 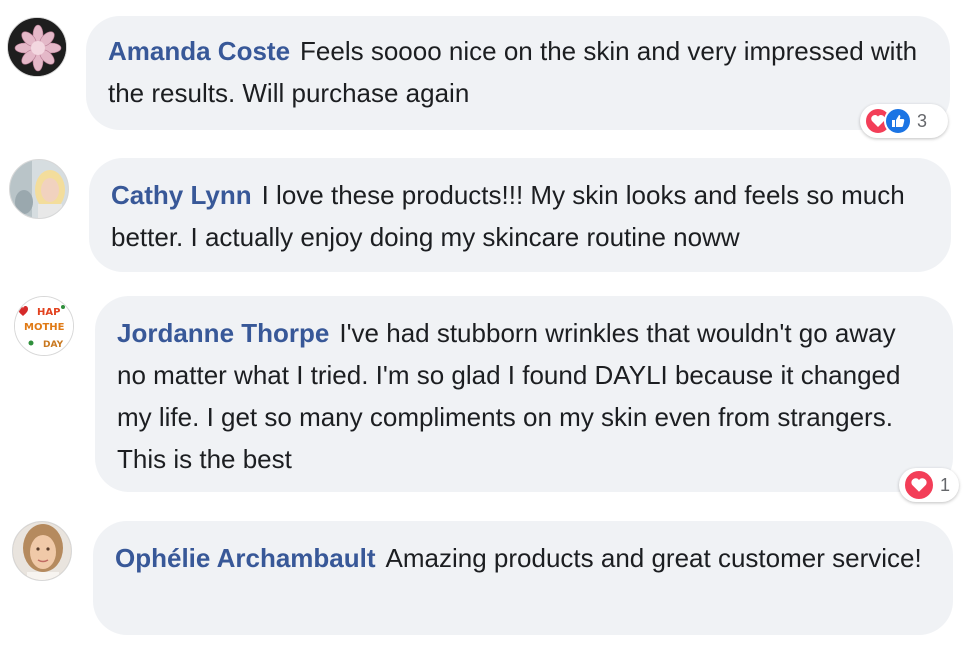 I want to click on svg-text: MOTHE, so click(x=44, y=327).